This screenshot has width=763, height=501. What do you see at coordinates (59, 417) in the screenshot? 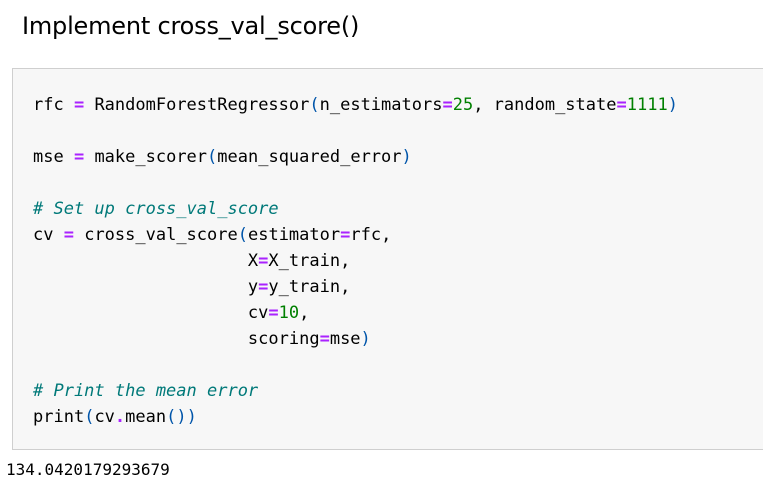
I see `code-token-plain: print` at bounding box center [59, 417].